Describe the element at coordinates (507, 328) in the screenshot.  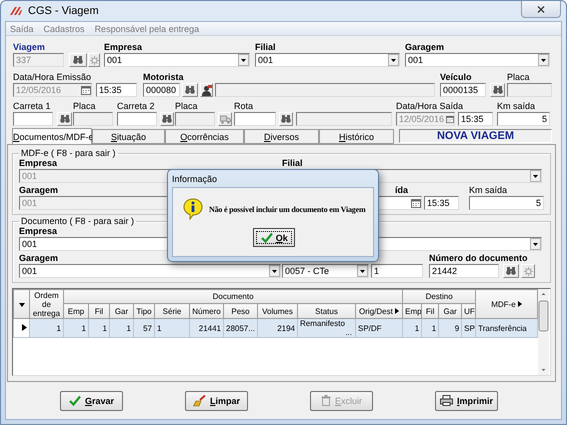
I see `table-cell: Transferência` at that location.